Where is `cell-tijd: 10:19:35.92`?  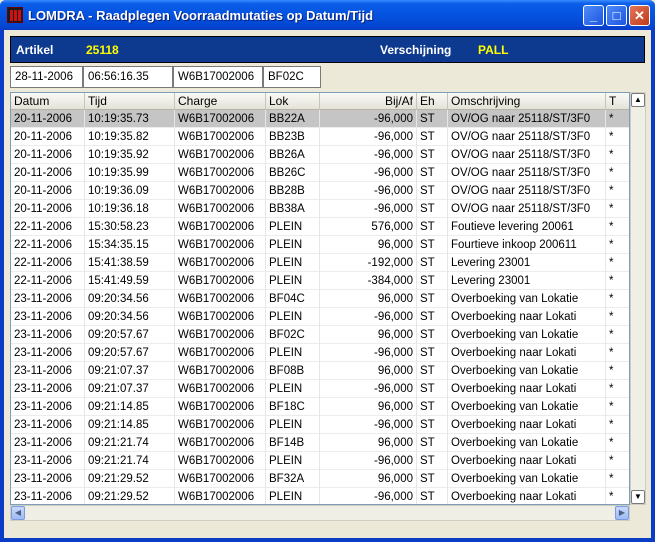
cell-tijd: 10:19:35.92 is located at coordinates (130, 155).